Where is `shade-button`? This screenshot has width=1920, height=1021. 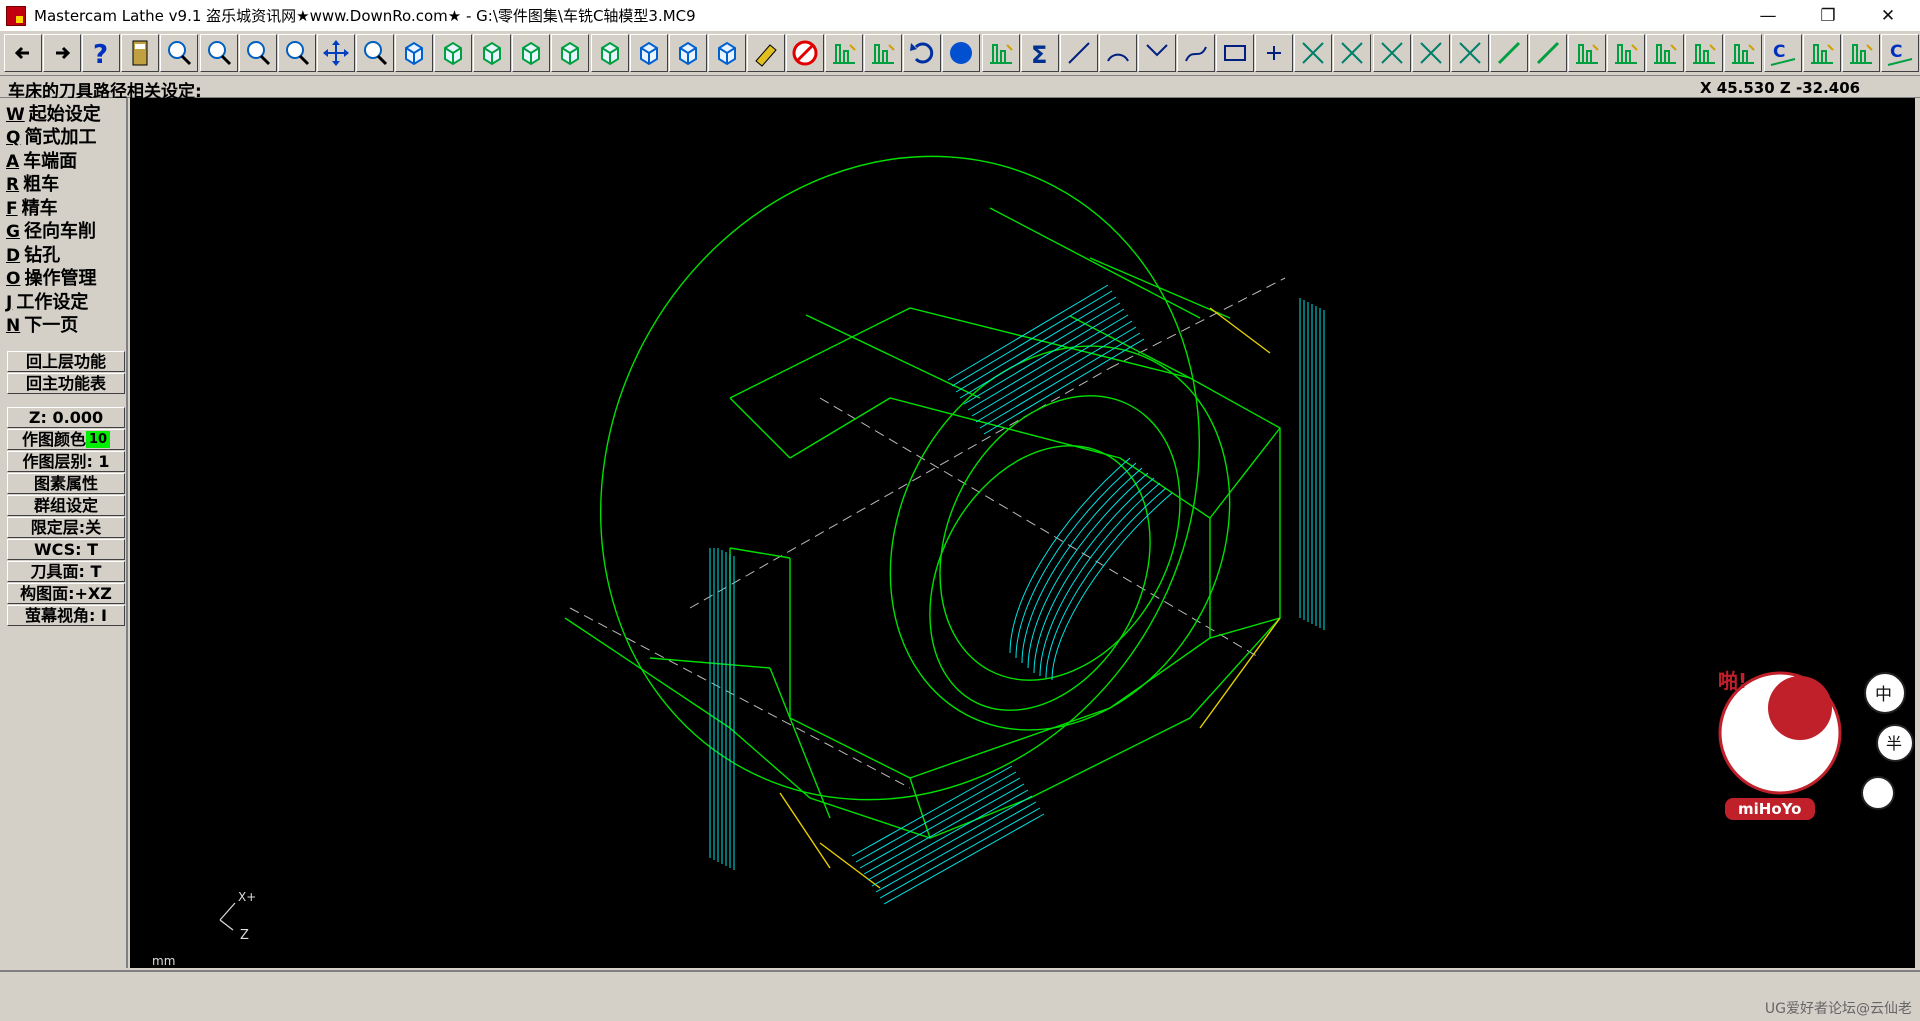 shade-button is located at coordinates (961, 53).